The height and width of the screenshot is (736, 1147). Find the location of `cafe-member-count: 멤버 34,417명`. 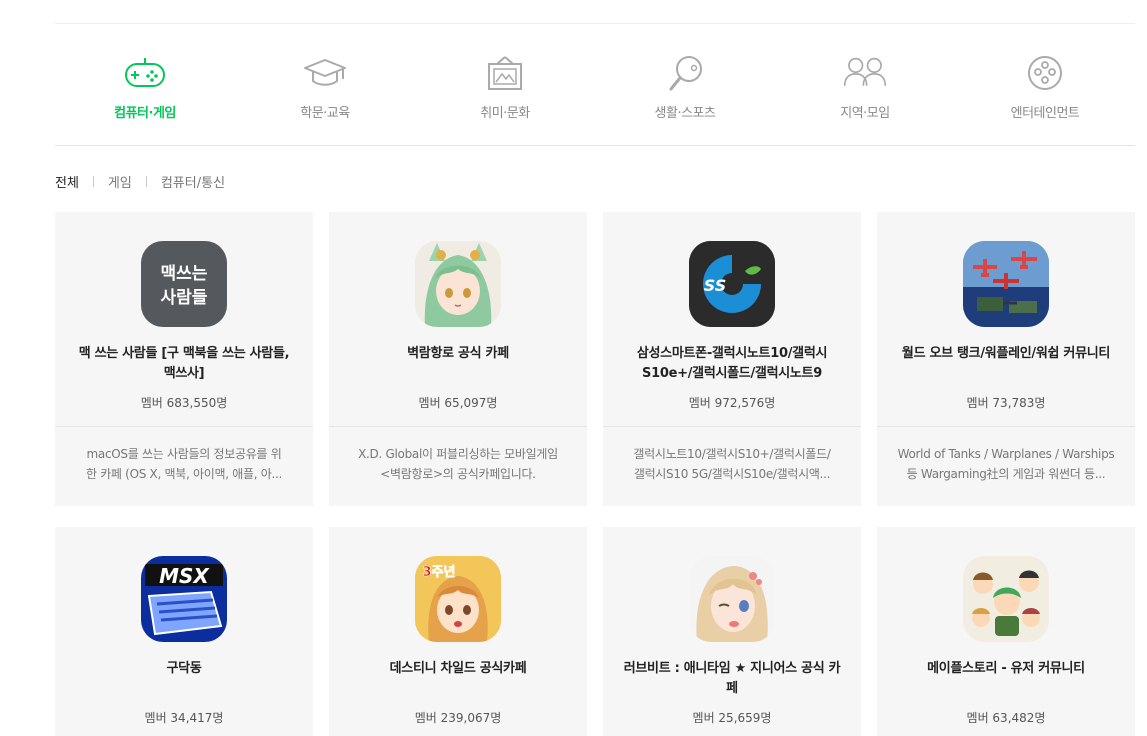

cafe-member-count: 멤버 34,417명 is located at coordinates (184, 718).